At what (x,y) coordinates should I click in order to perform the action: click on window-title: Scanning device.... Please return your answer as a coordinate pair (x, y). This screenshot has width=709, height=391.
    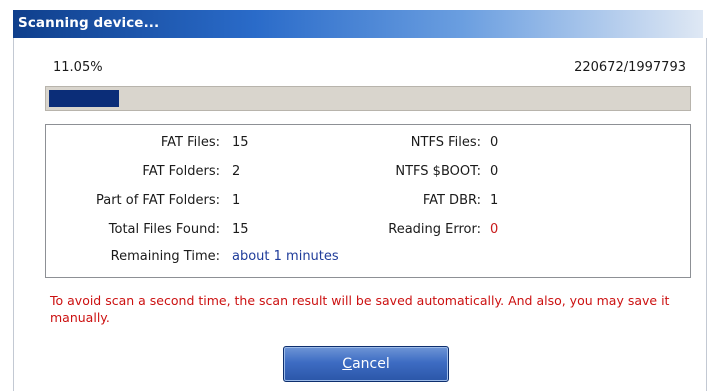
    Looking at the image, I should click on (89, 23).